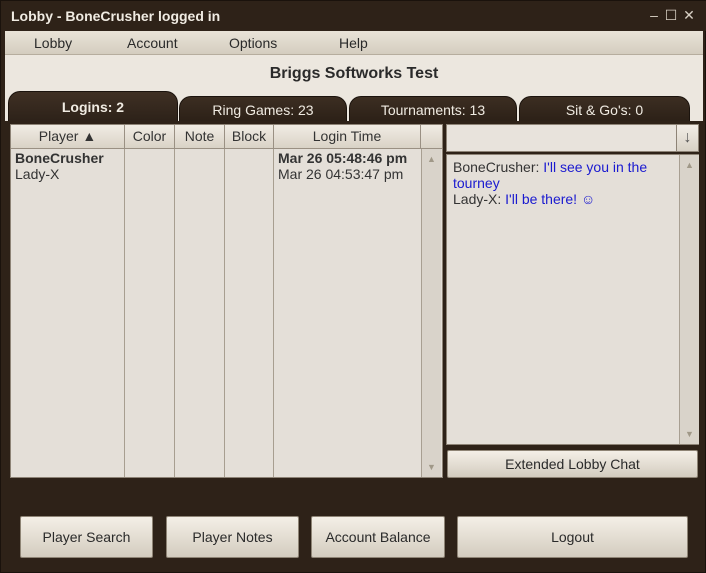  I want to click on tab-sit-and-gos: Sit & Go's: 0, so click(604, 110).